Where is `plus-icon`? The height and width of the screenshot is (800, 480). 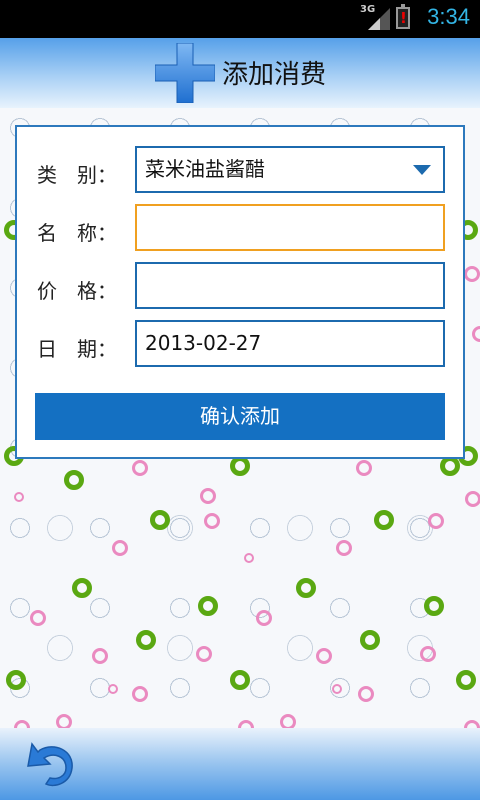 plus-icon is located at coordinates (185, 73).